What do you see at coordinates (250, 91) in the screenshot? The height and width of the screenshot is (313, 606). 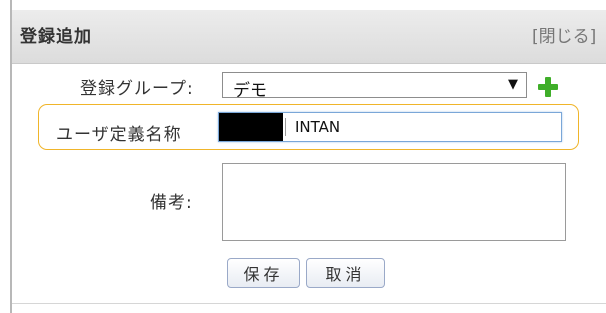 I see `group-select-value: デモ` at bounding box center [250, 91].